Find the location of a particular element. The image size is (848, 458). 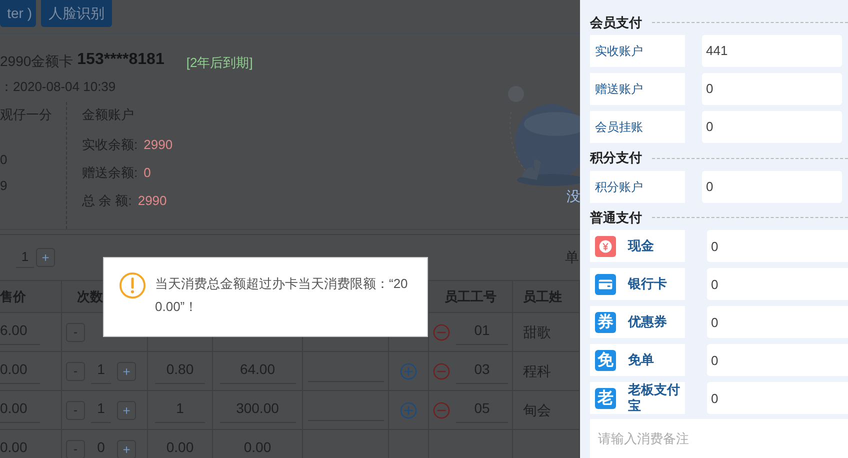

payment-label: 免单 is located at coordinates (641, 360).